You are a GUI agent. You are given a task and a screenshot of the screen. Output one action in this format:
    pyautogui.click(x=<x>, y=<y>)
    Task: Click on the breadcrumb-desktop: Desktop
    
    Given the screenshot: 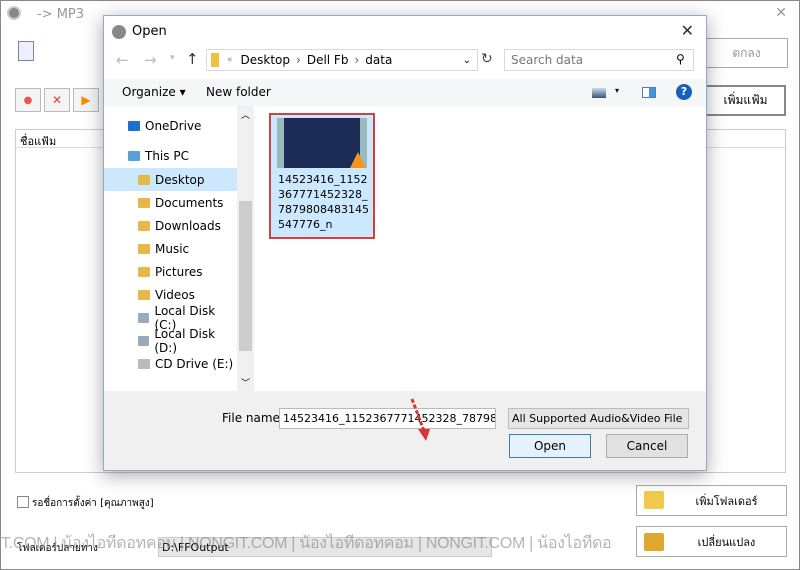 What is the action you would take?
    pyautogui.click(x=266, y=60)
    